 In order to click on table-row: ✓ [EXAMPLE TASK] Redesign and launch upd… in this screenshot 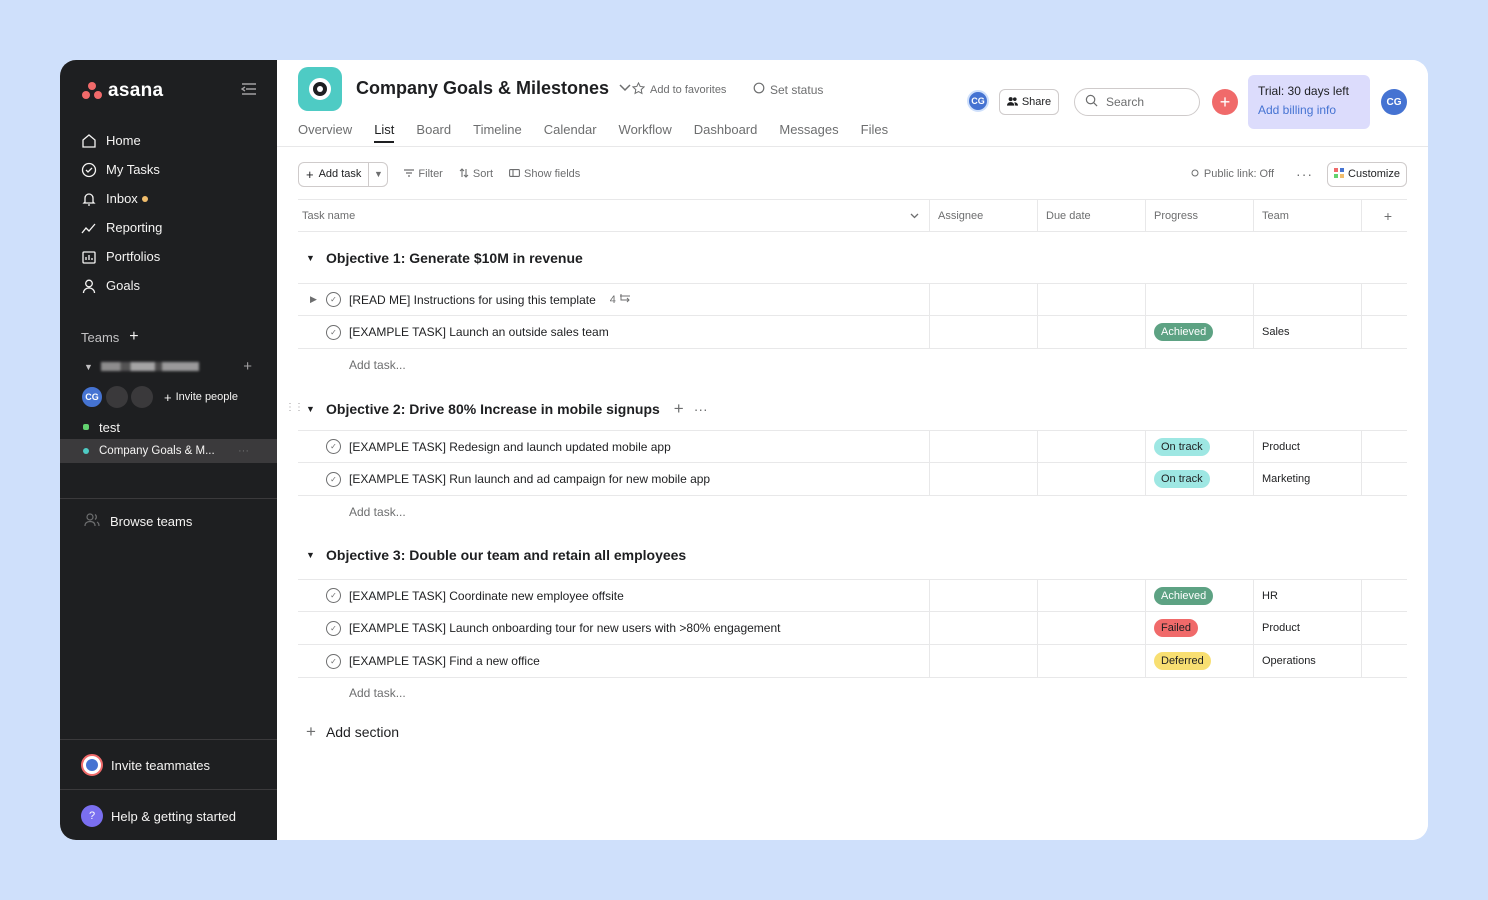, I will do `click(852, 446)`.